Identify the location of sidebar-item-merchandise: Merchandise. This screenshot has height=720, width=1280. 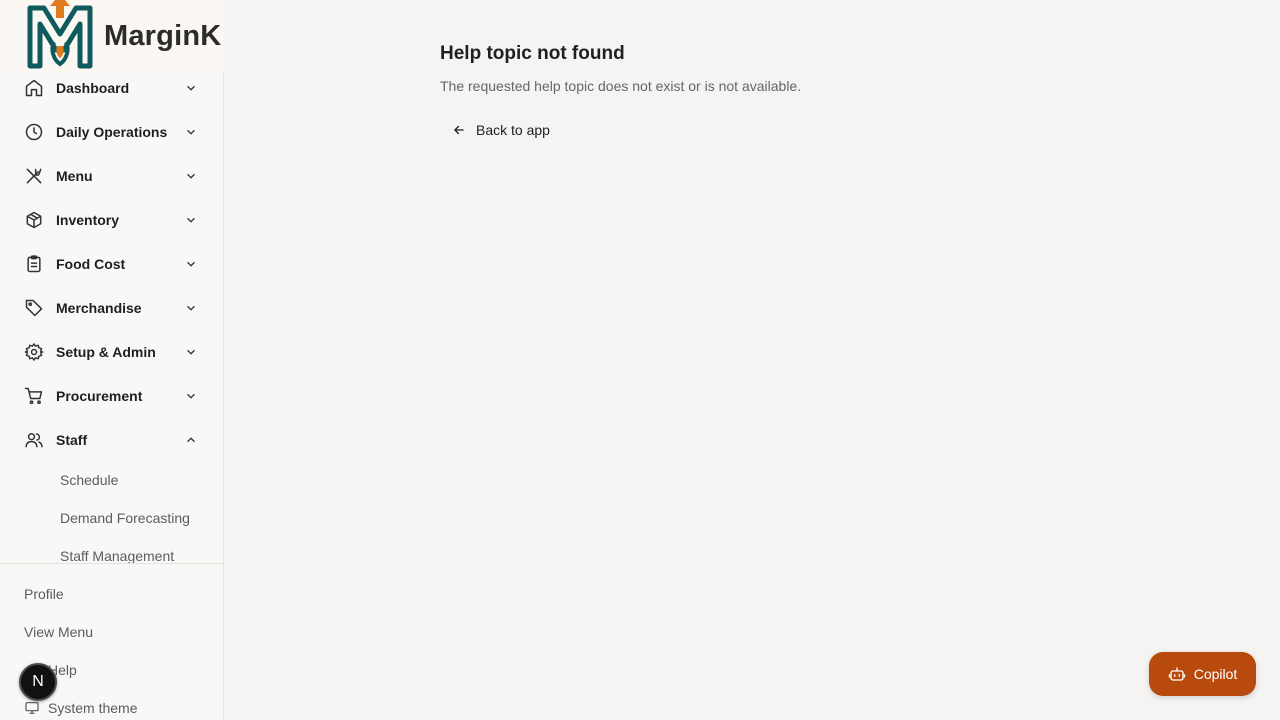
(111, 308).